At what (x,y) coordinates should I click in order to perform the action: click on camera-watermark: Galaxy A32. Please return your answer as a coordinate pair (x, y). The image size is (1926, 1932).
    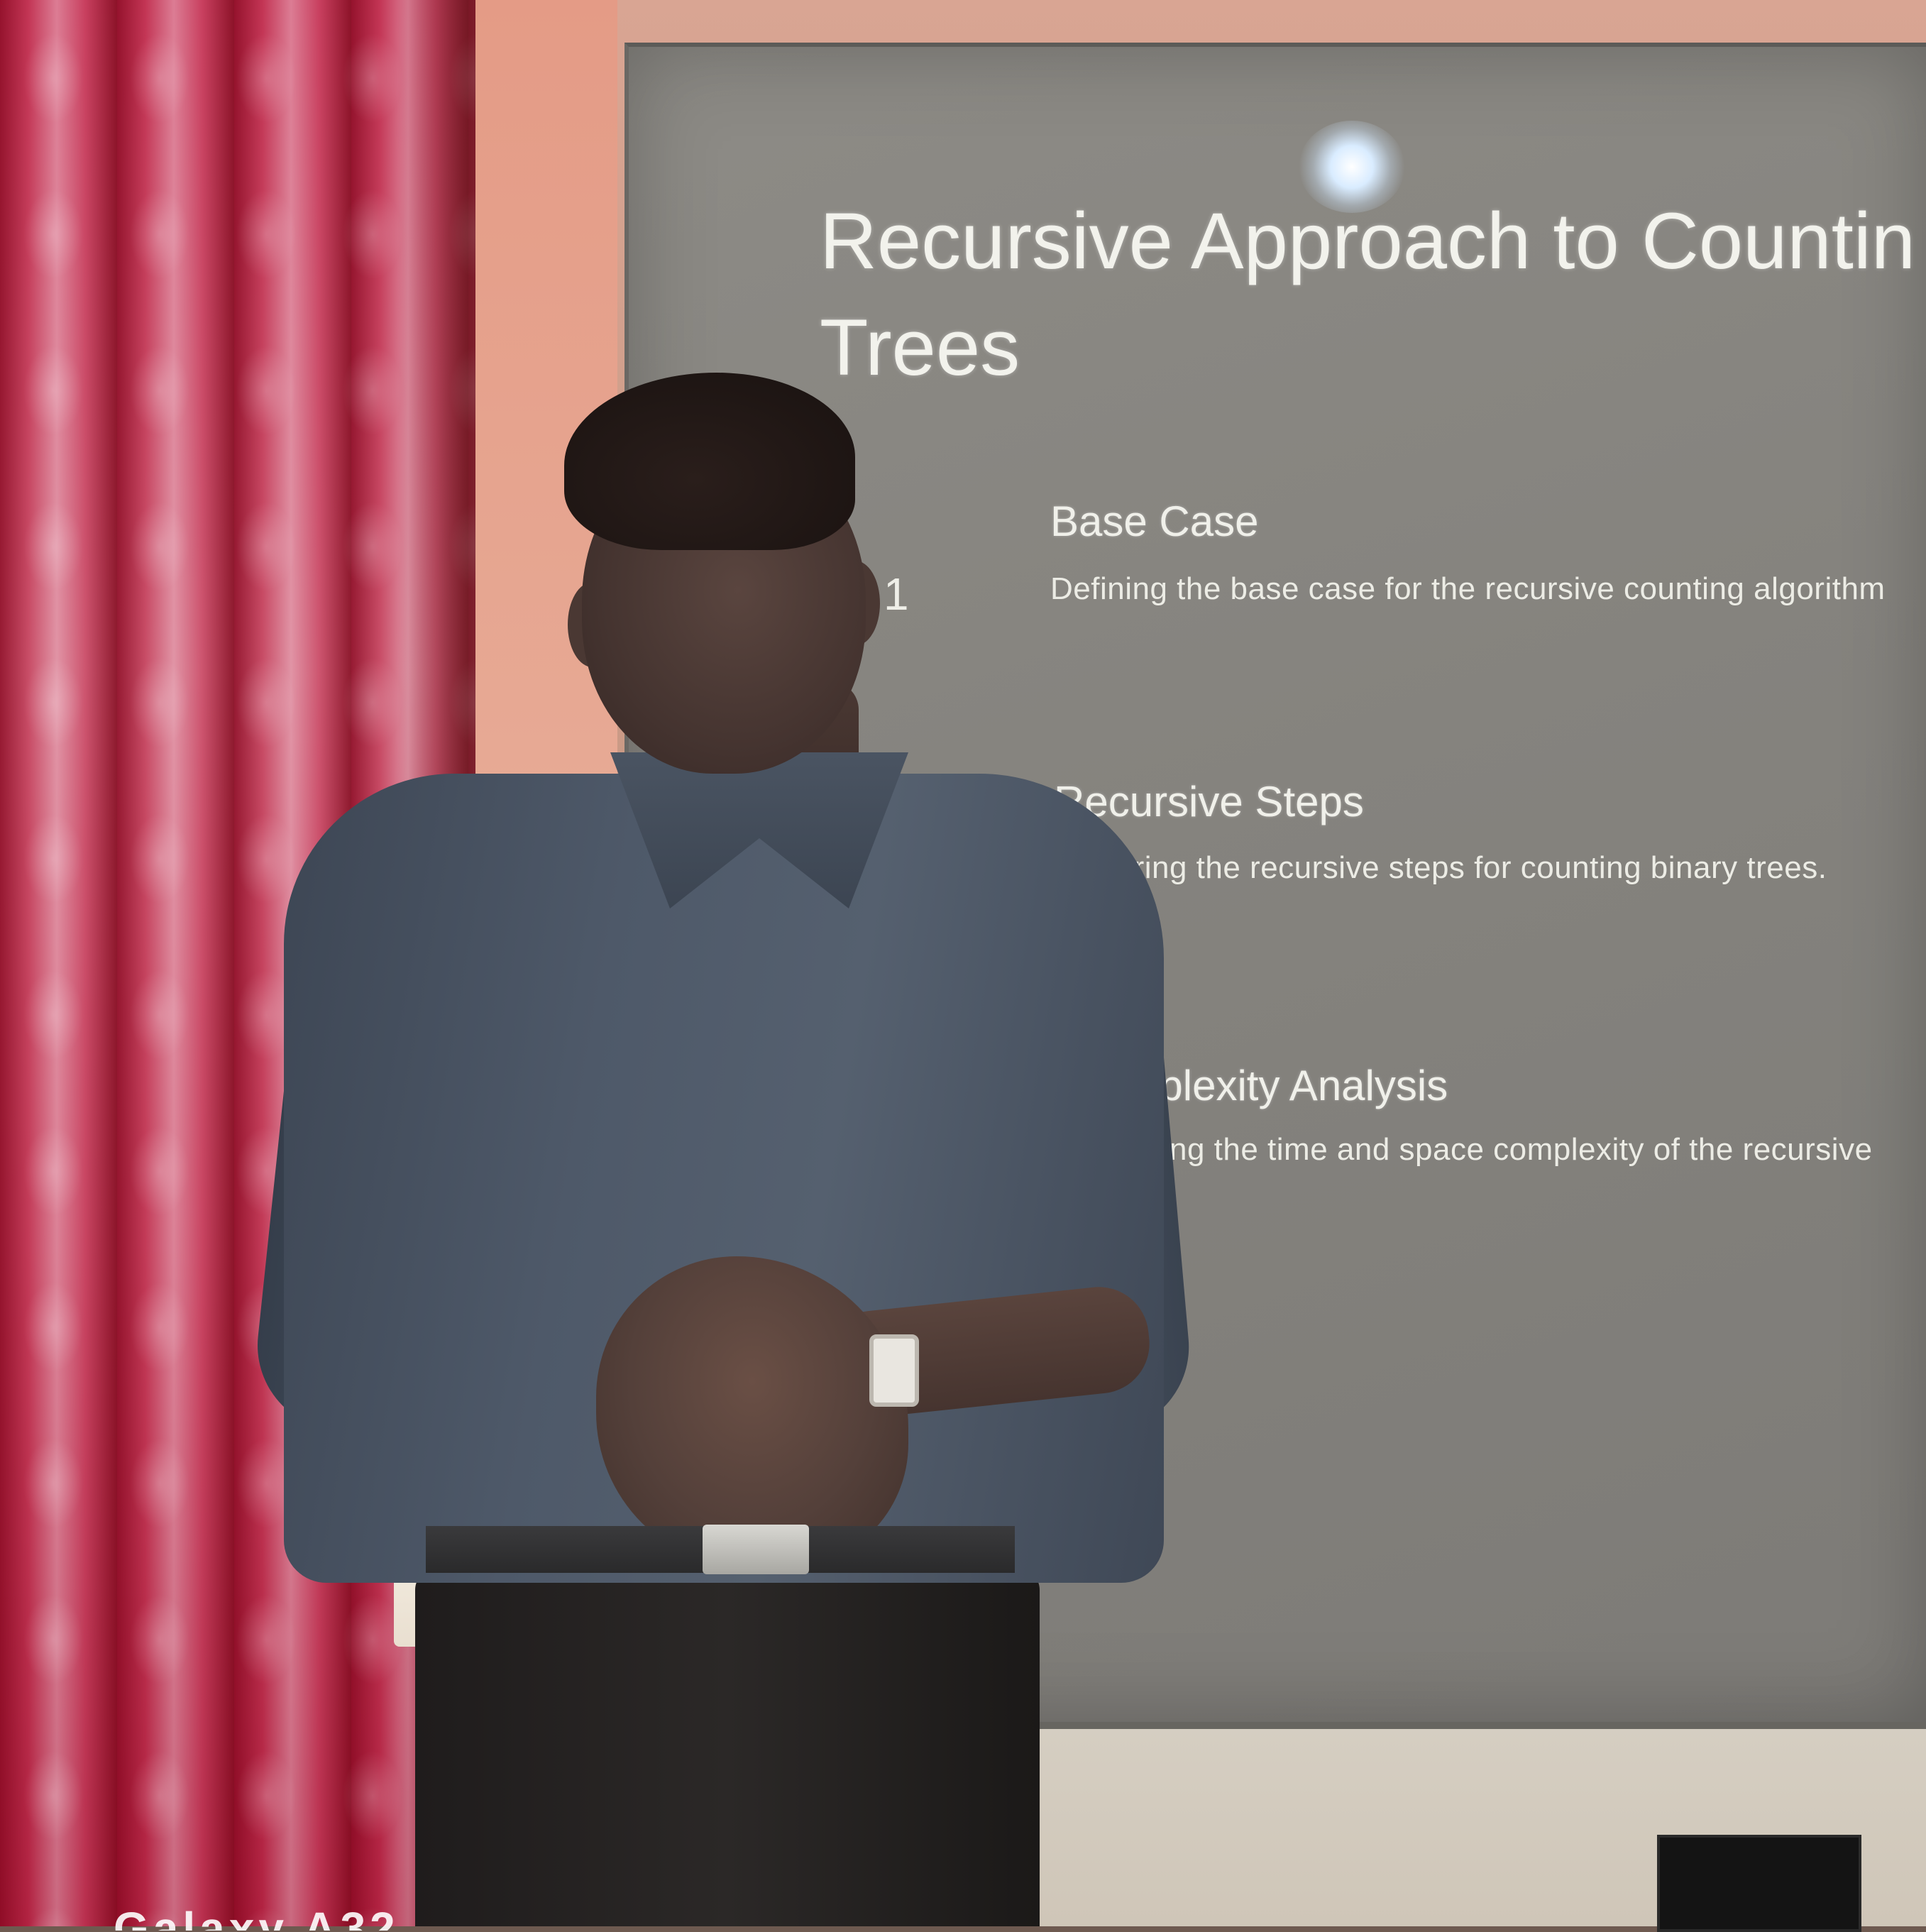
    Looking at the image, I should click on (257, 1917).